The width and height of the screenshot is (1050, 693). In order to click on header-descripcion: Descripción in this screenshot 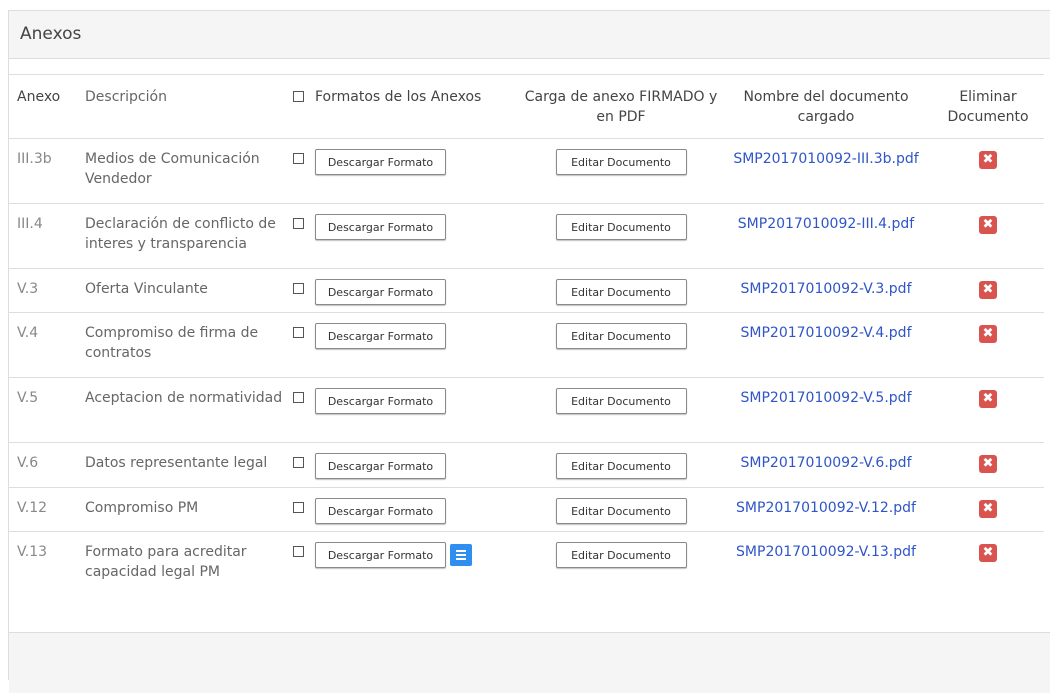, I will do `click(126, 97)`.